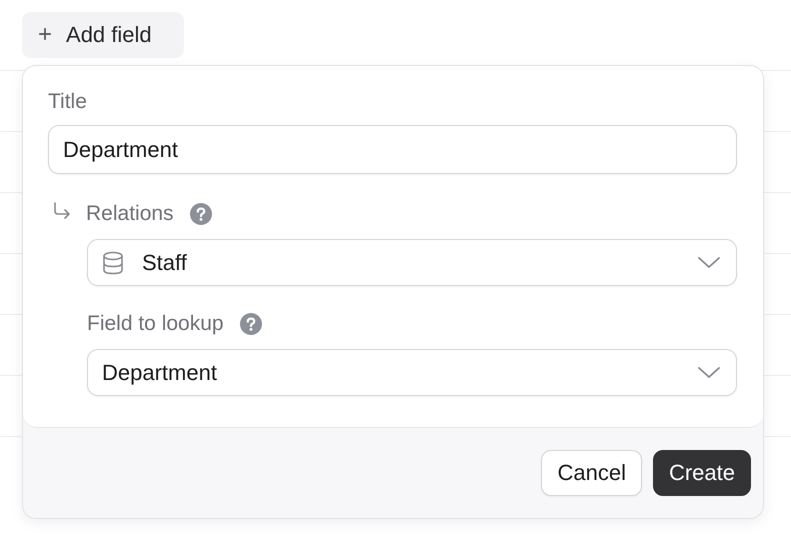 The image size is (791, 537). Describe the element at coordinates (103, 35) in the screenshot. I see `add-field-button: + Add field` at that location.